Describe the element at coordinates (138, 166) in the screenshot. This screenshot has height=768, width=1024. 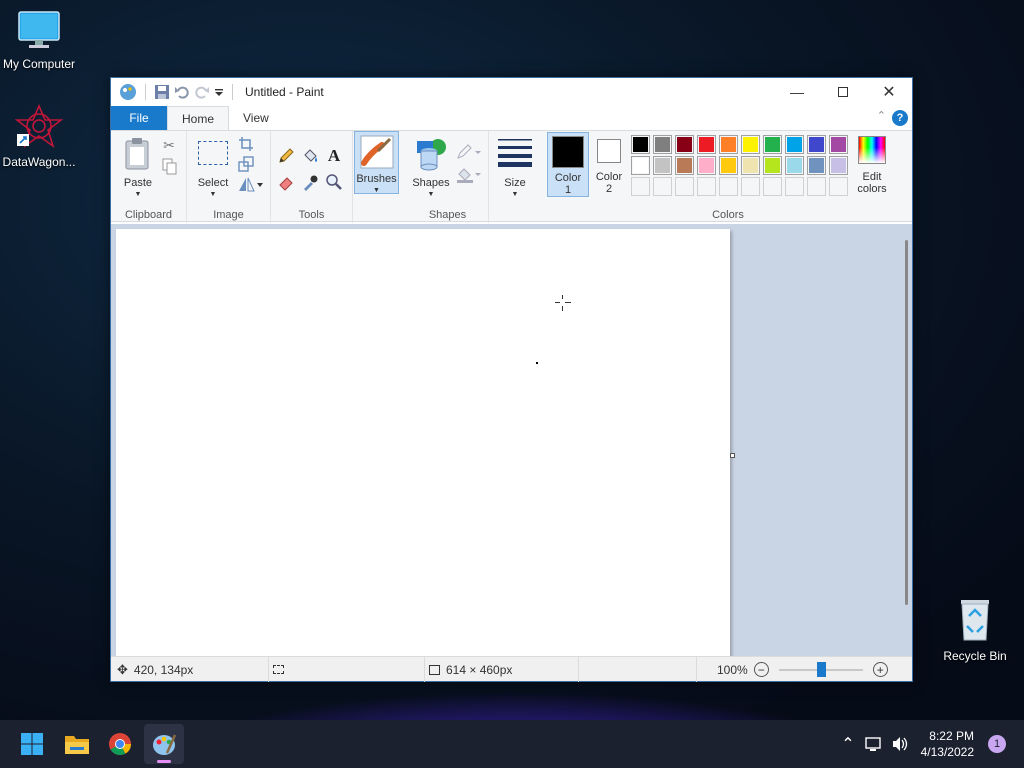
I see `paste-button: Paste ▼` at that location.